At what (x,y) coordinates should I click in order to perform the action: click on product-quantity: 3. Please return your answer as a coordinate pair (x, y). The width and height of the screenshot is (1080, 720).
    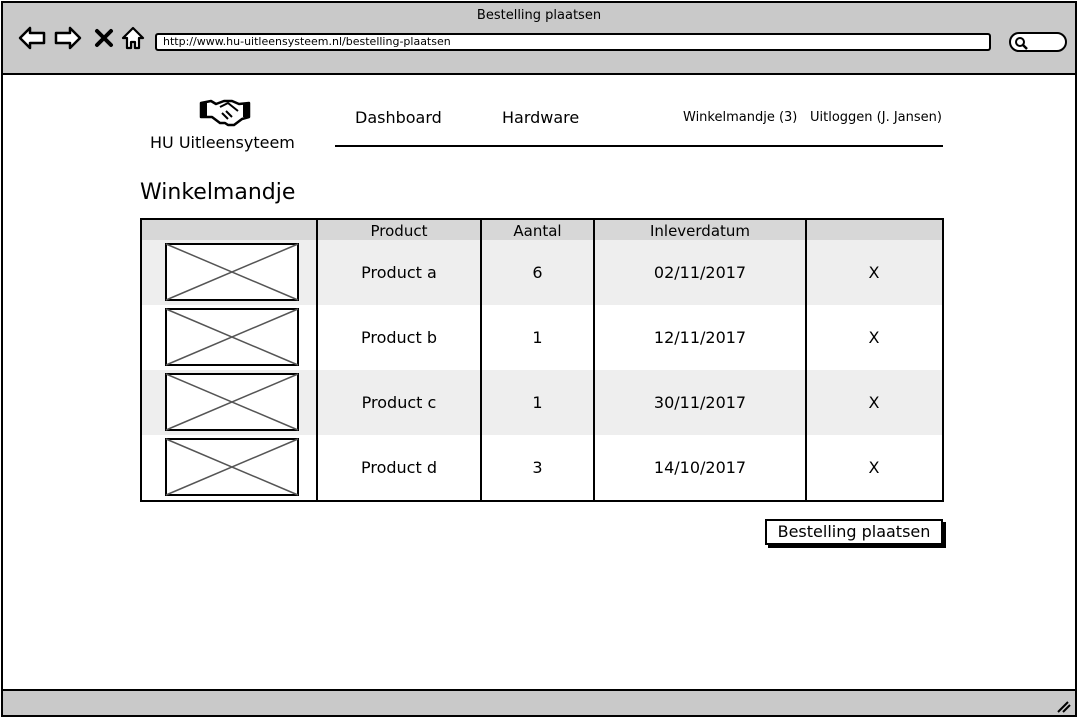
    Looking at the image, I should click on (537, 467).